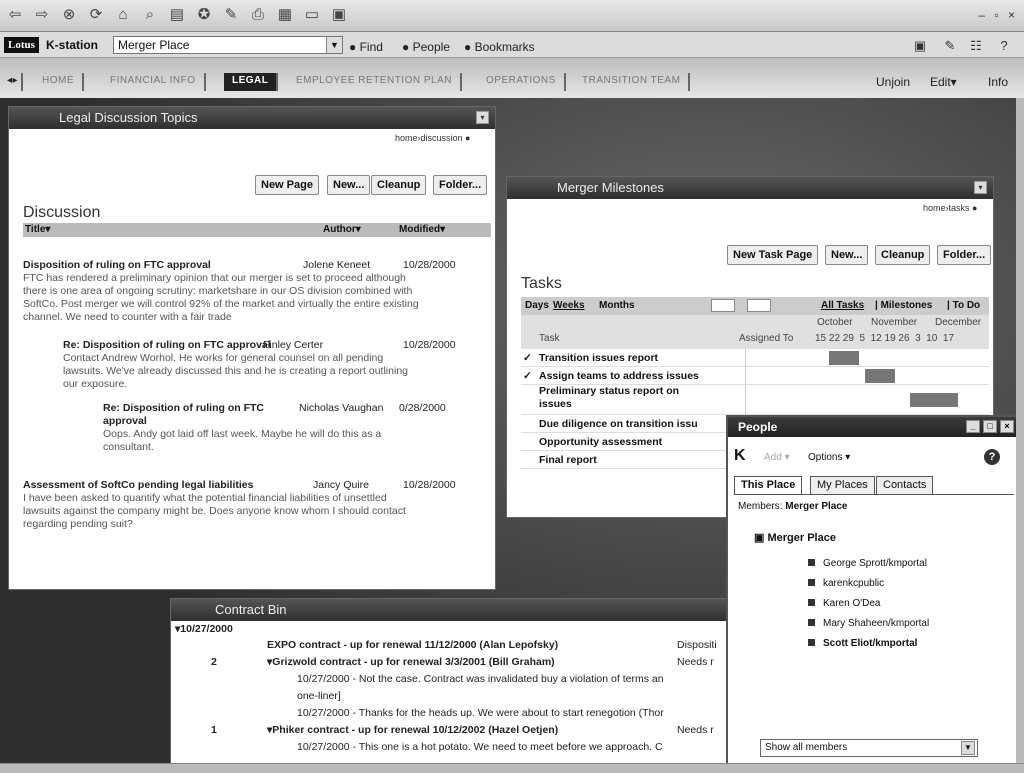  I want to click on window-controls: – ▫ ×, so click(998, 15).